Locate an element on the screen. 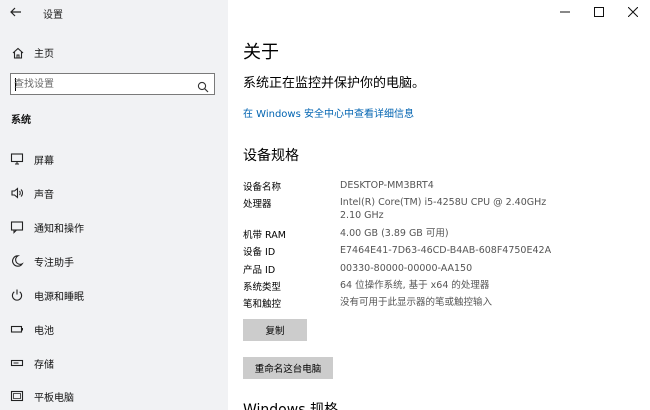 The image size is (650, 410). spec-value: DESKTOP-MM3BRT4 is located at coordinates (387, 185).